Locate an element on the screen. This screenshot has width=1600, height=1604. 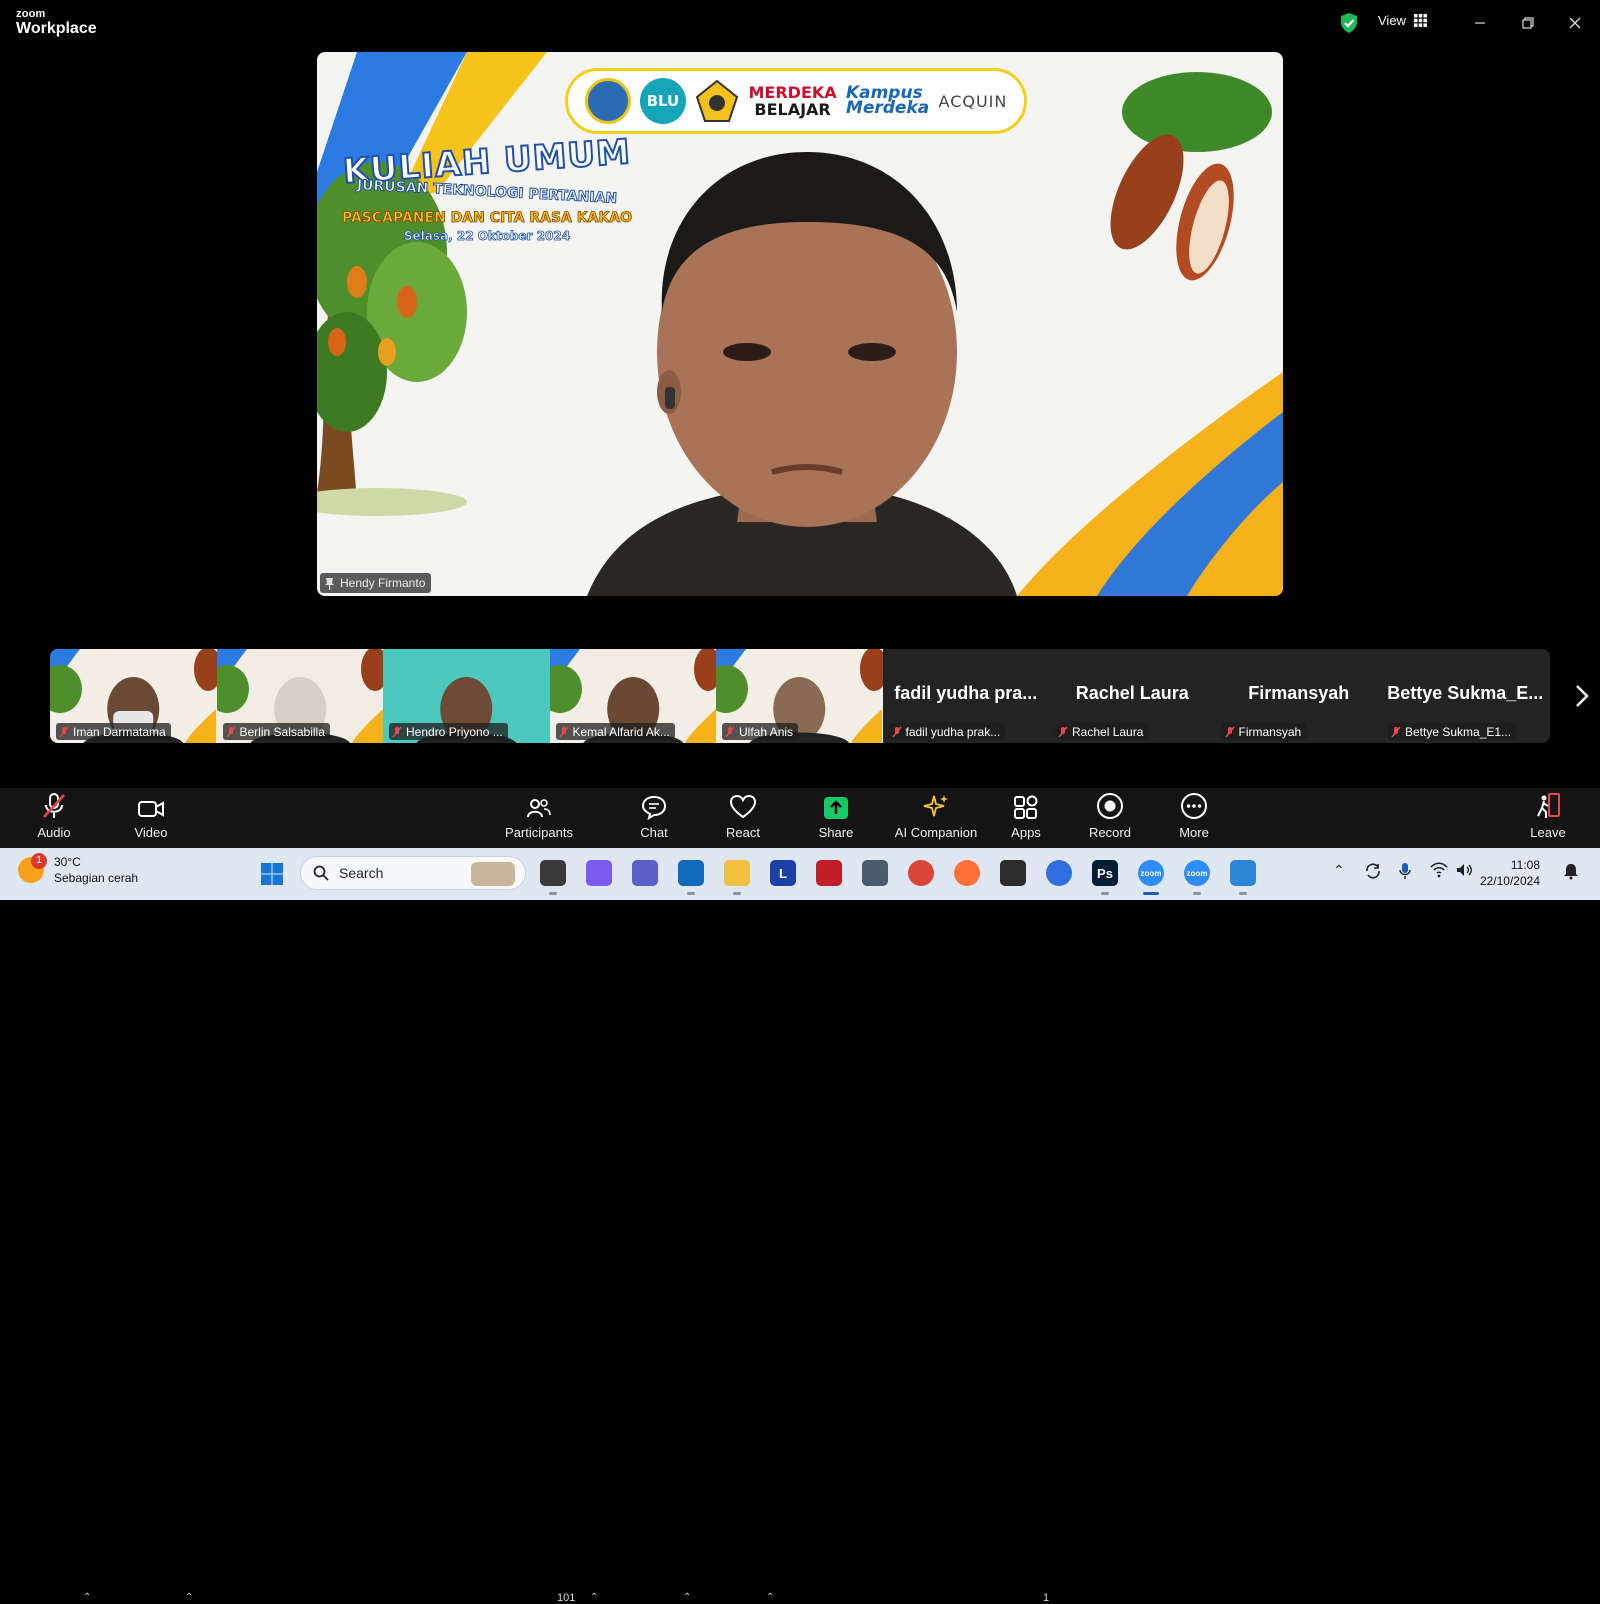
event-date: Selasa, 22 Oktober 2024 is located at coordinates (487, 236).